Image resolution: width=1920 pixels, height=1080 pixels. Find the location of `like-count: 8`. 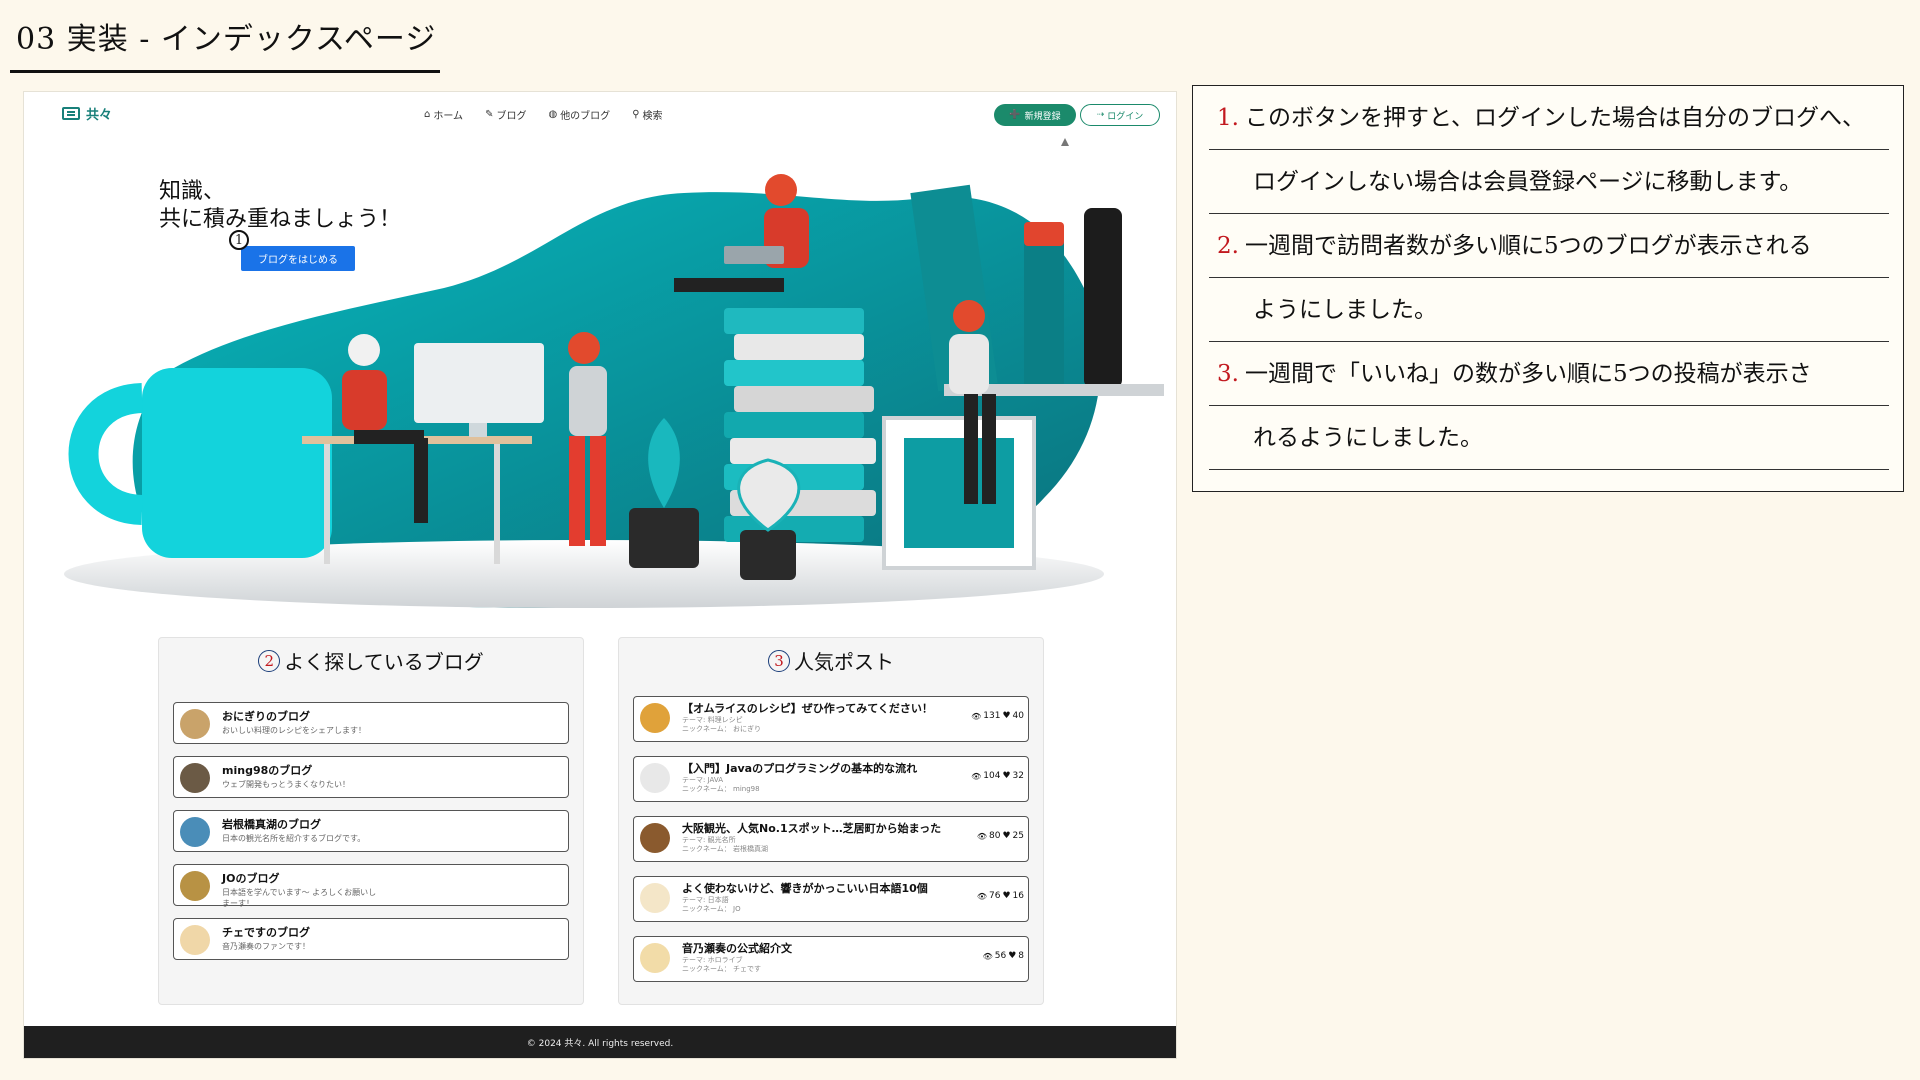

like-count: 8 is located at coordinates (1021, 956).